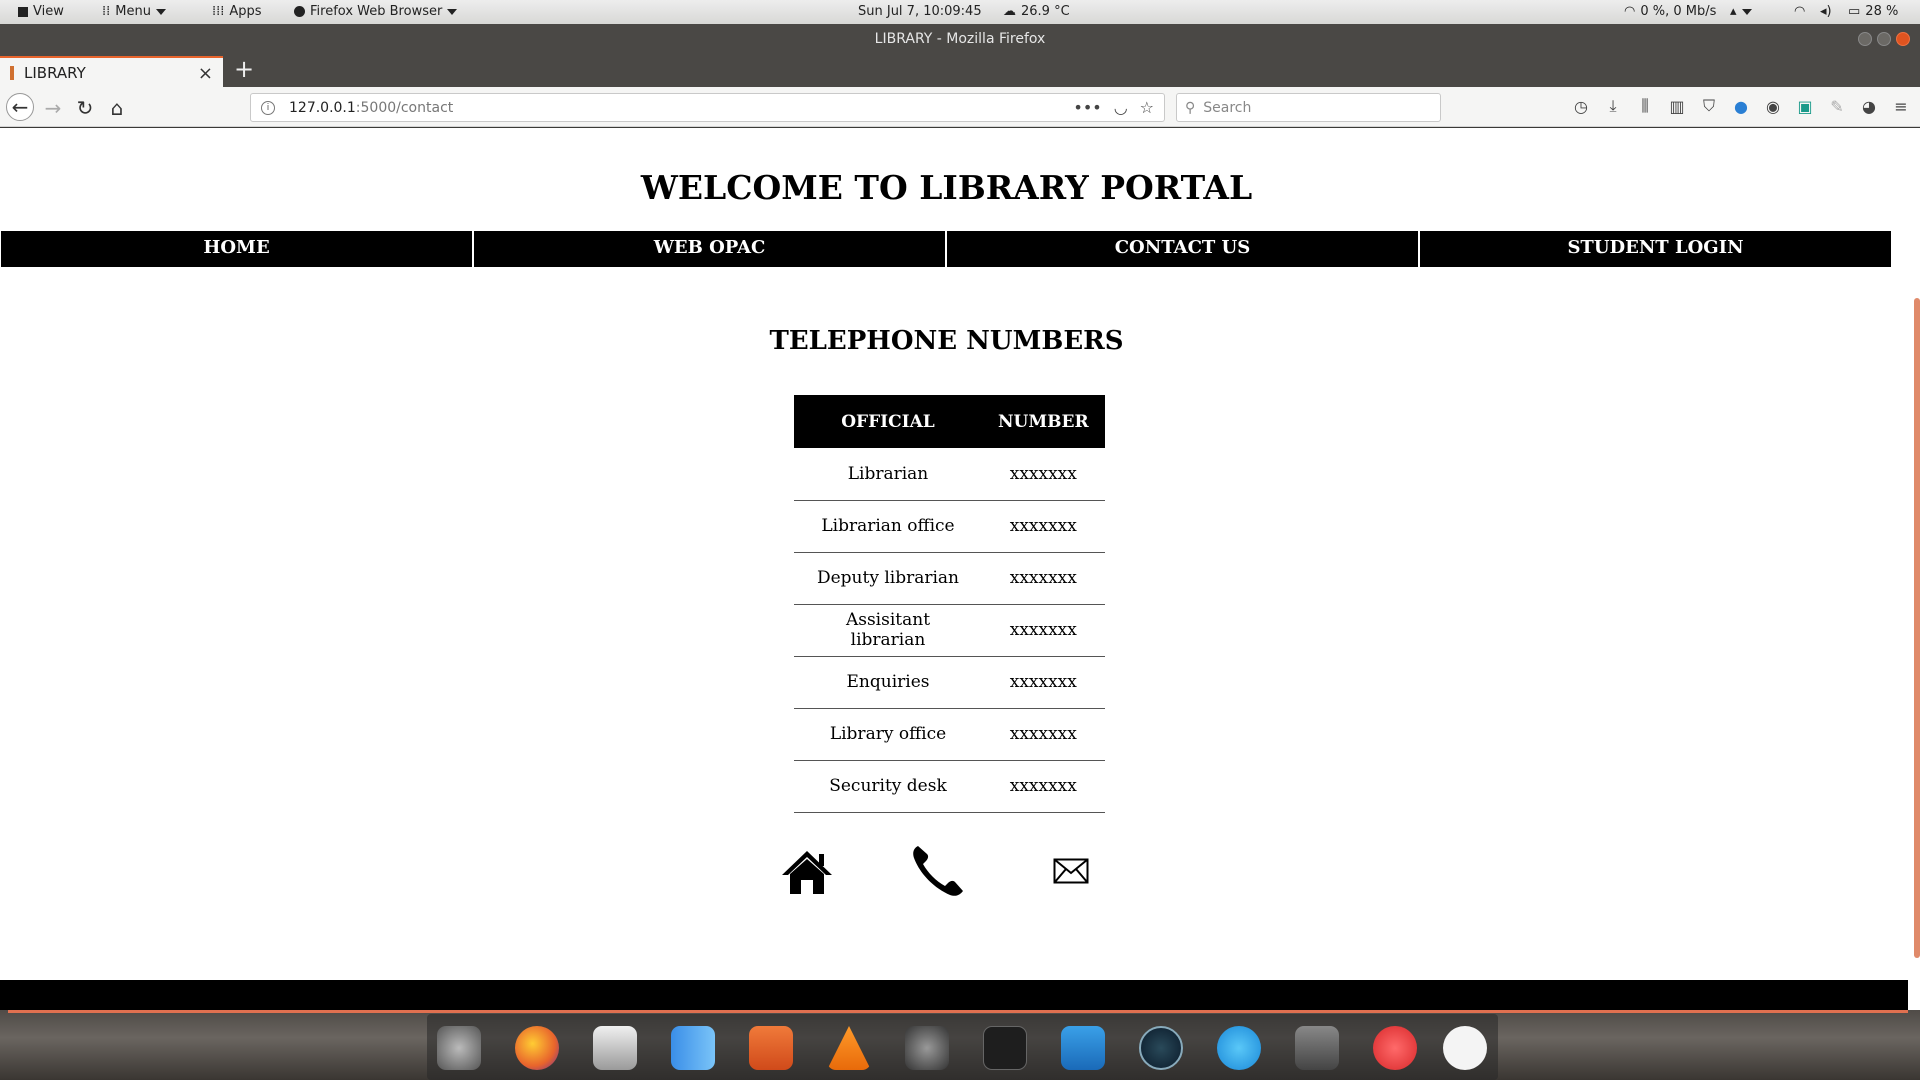 This screenshot has height=1080, width=1920. What do you see at coordinates (1395, 1048) in the screenshot?
I see `help-icon` at bounding box center [1395, 1048].